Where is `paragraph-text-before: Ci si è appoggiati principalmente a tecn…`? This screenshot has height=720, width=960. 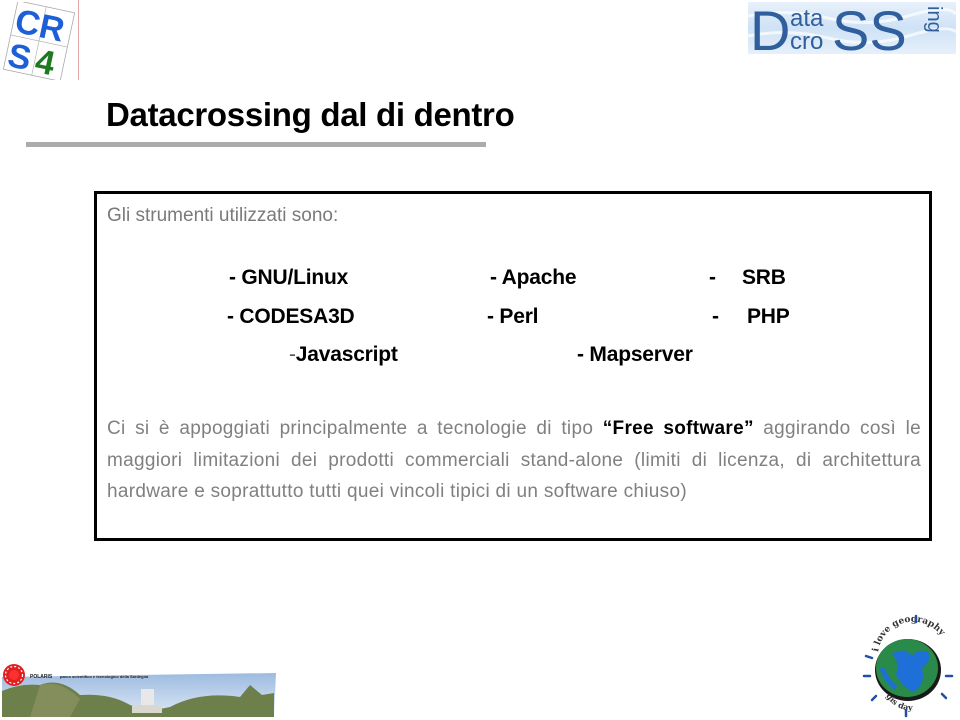
paragraph-text-before: Ci si è appoggiati principalmente a tecn… is located at coordinates (355, 428).